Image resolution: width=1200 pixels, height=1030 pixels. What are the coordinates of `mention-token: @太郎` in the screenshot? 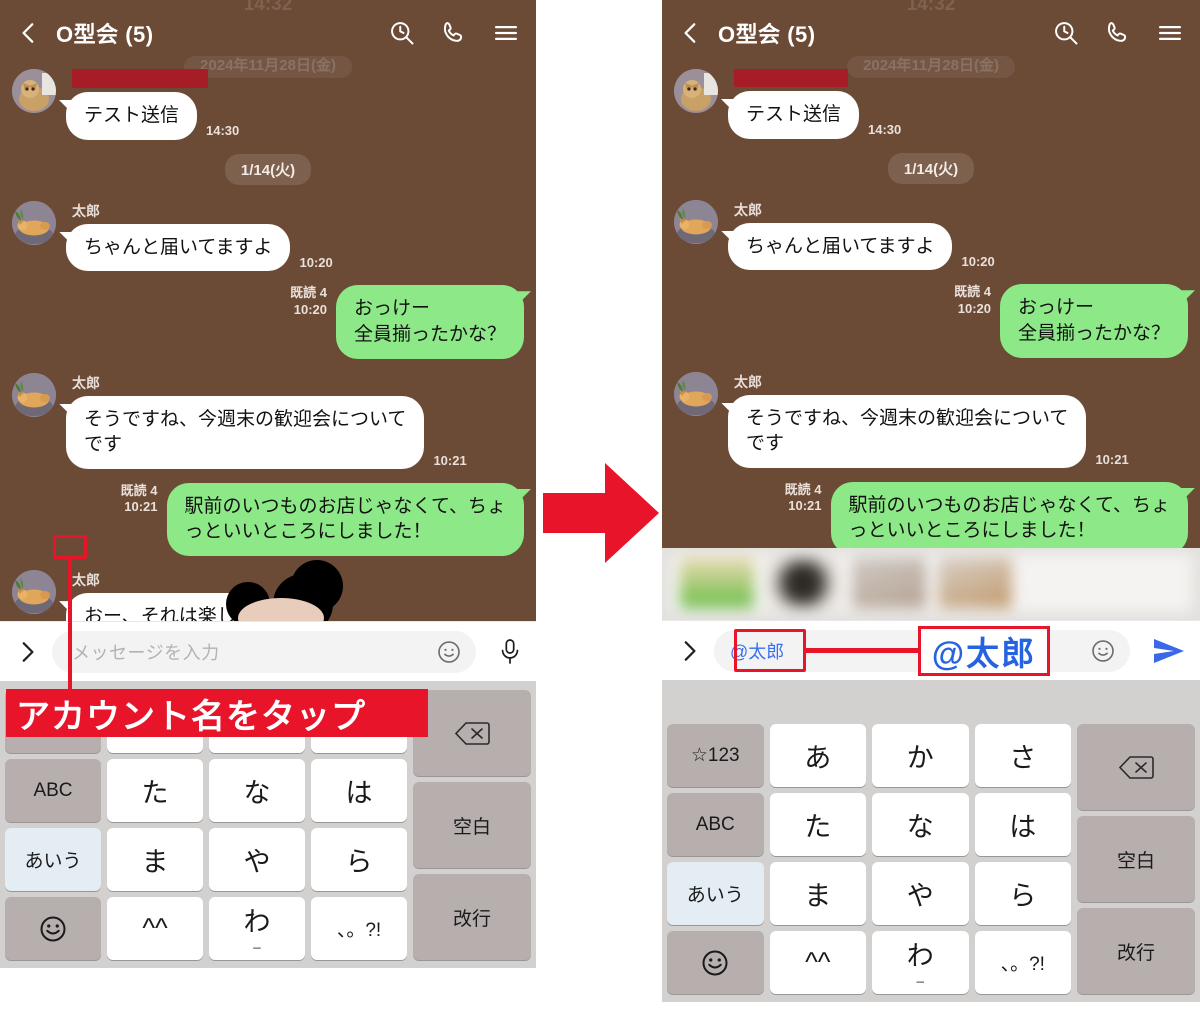 It's located at (757, 651).